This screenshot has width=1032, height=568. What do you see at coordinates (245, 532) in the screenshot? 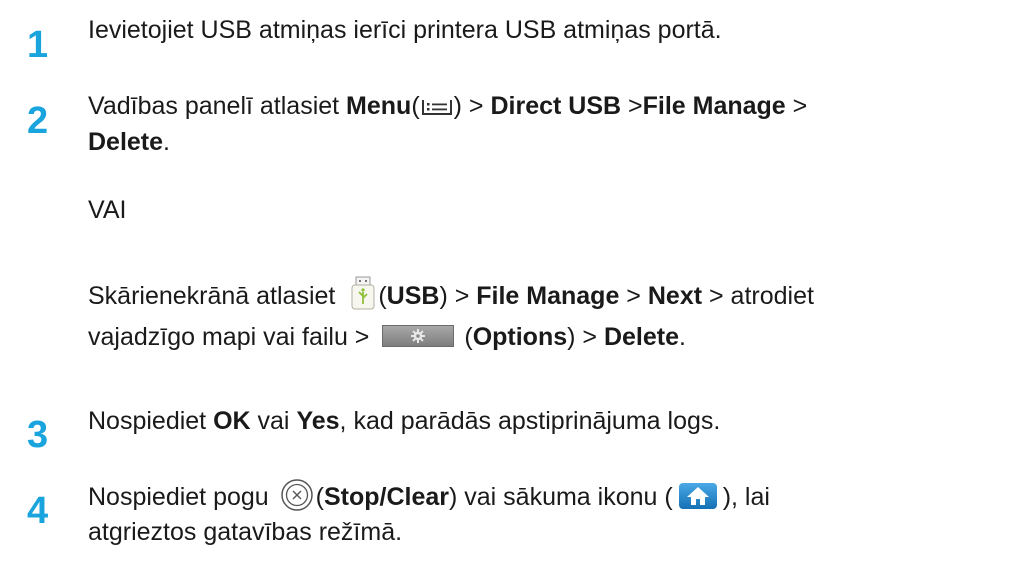
I see `step-4-text: atgrieztos gatavības režīmā.` at bounding box center [245, 532].